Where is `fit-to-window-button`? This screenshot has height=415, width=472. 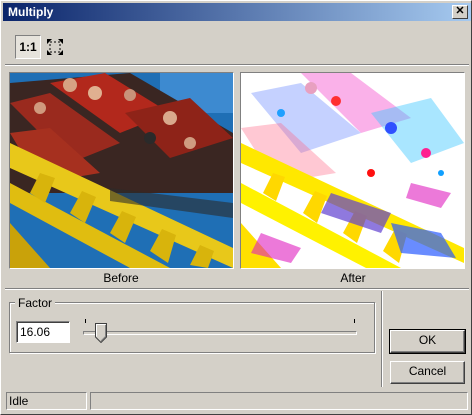 fit-to-window-button is located at coordinates (55, 47).